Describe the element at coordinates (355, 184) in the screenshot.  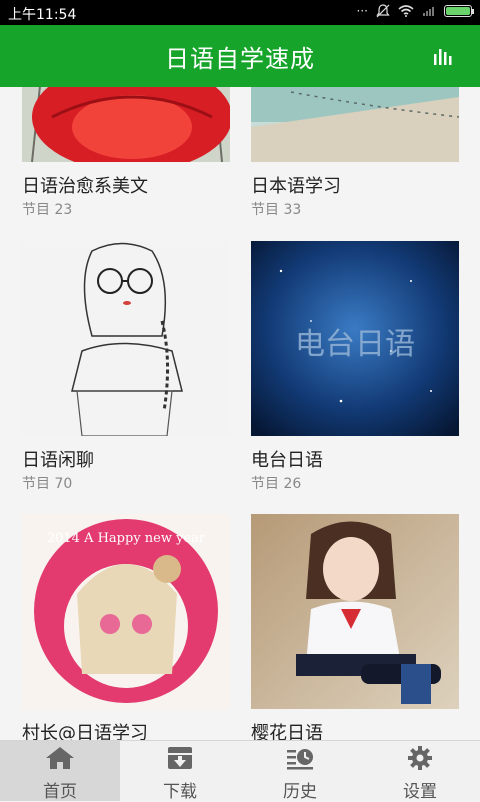
I see `program-title: 日本语学习` at that location.